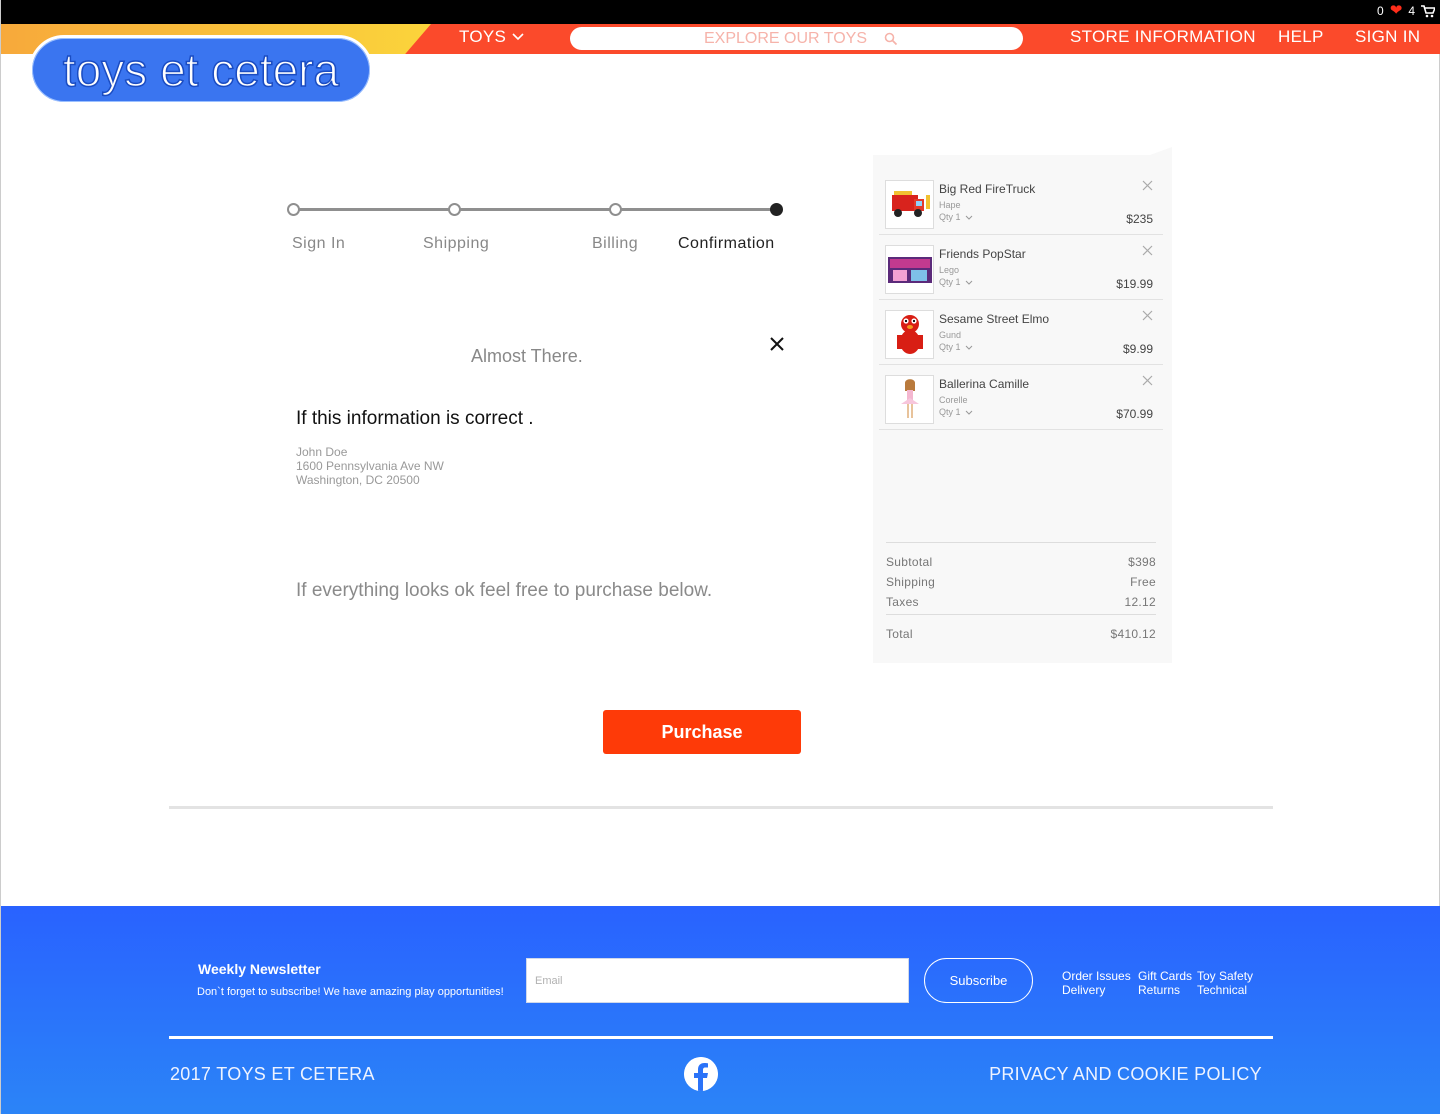  What do you see at coordinates (272, 1074) in the screenshot?
I see `copyright: 2017 TOYS ET CETERA` at bounding box center [272, 1074].